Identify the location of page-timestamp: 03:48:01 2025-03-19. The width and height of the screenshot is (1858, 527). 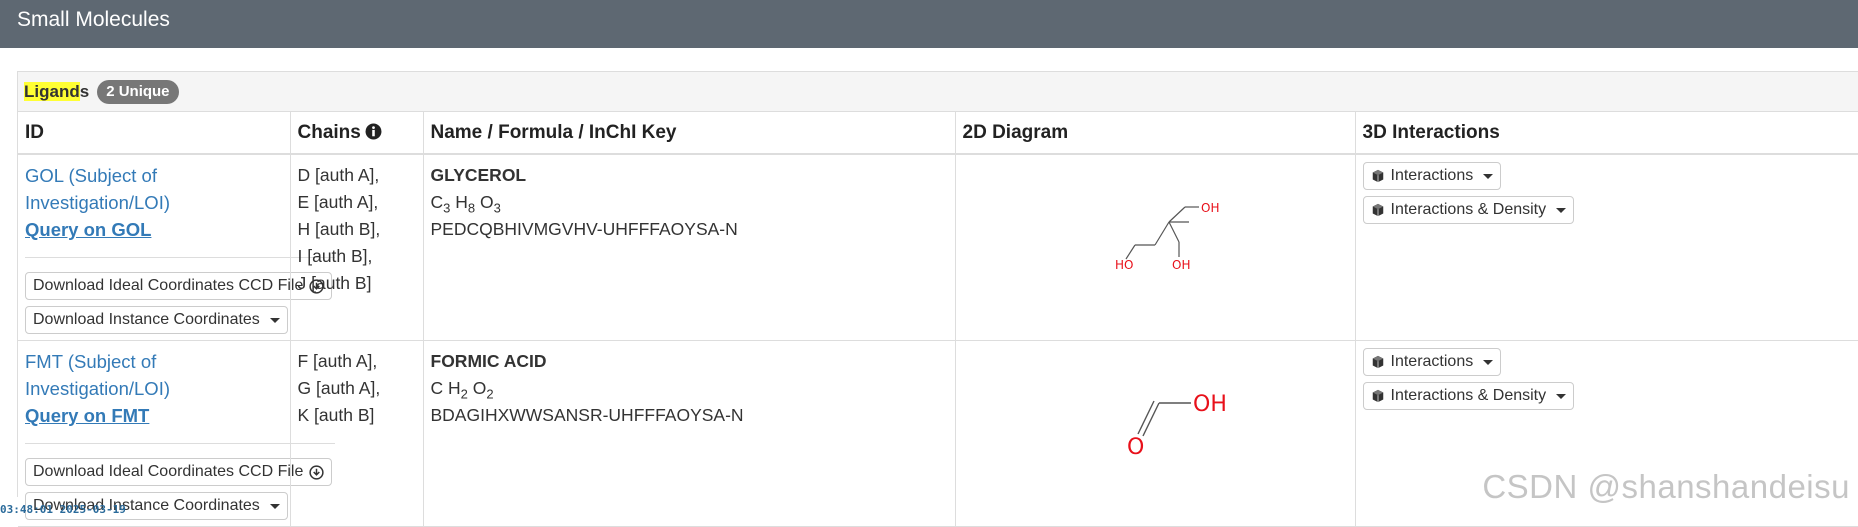
(63, 509).